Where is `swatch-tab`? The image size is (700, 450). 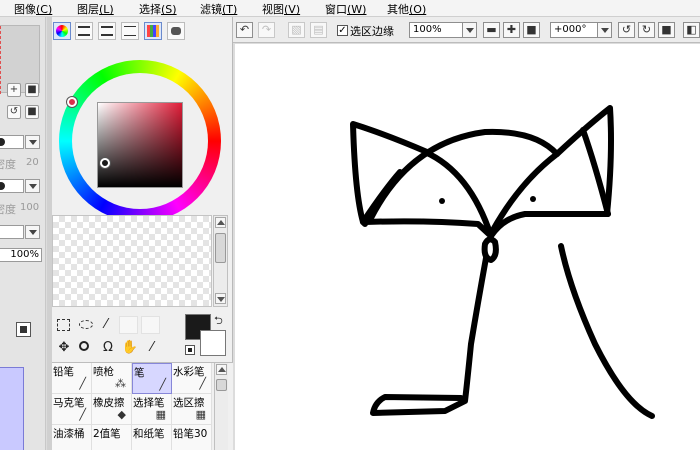
swatch-tab is located at coordinates (153, 31).